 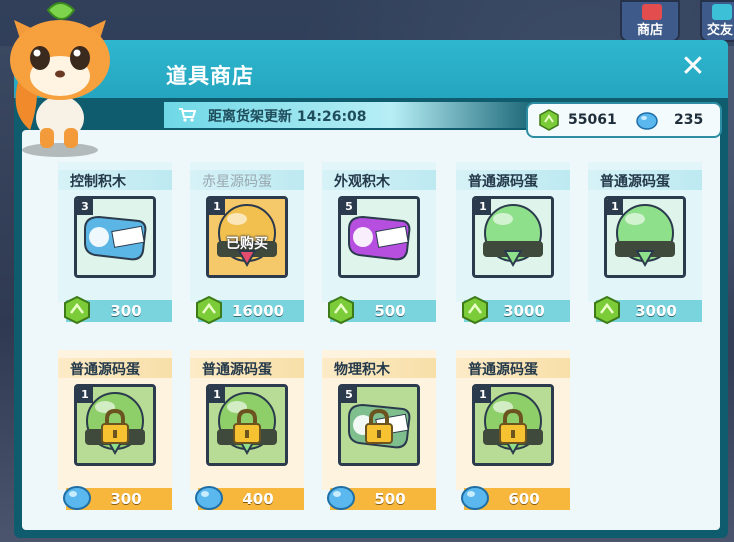 I want to click on shop-item-card: 控制积木 3 300, so click(x=115, y=246).